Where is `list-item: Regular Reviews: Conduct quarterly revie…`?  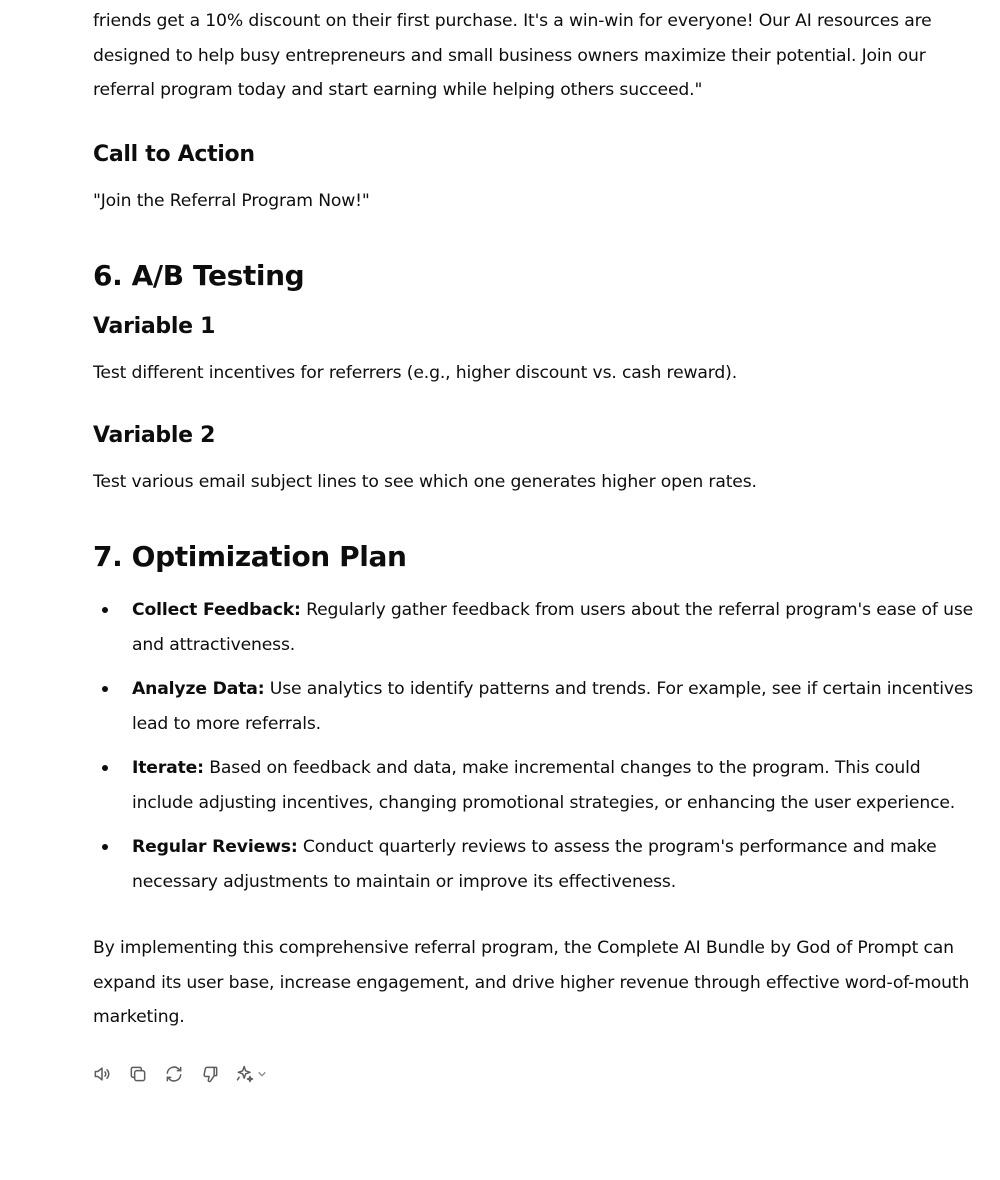
list-item: Regular Reviews: Conduct quarterly revie… is located at coordinates (538, 864).